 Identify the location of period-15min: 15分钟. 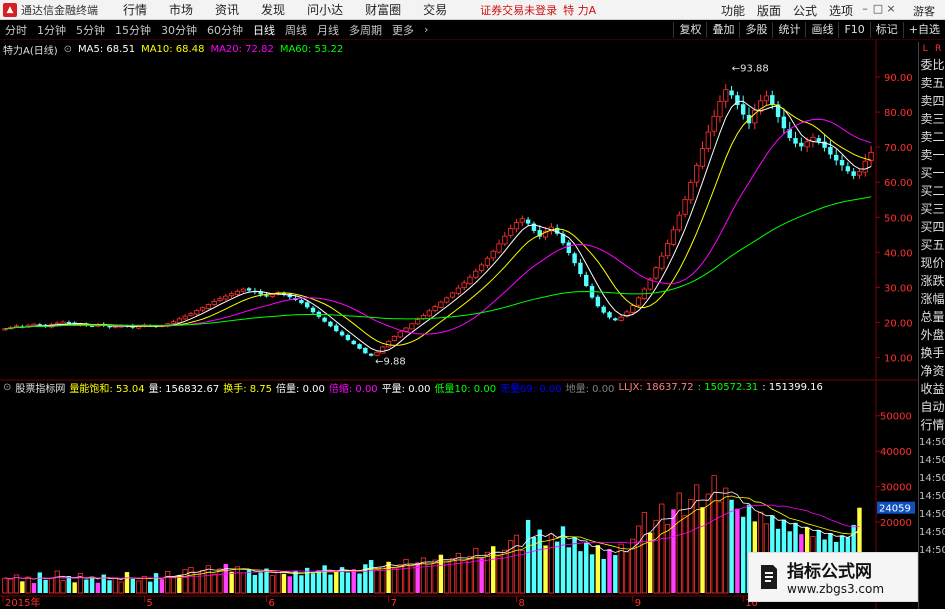
(133, 30).